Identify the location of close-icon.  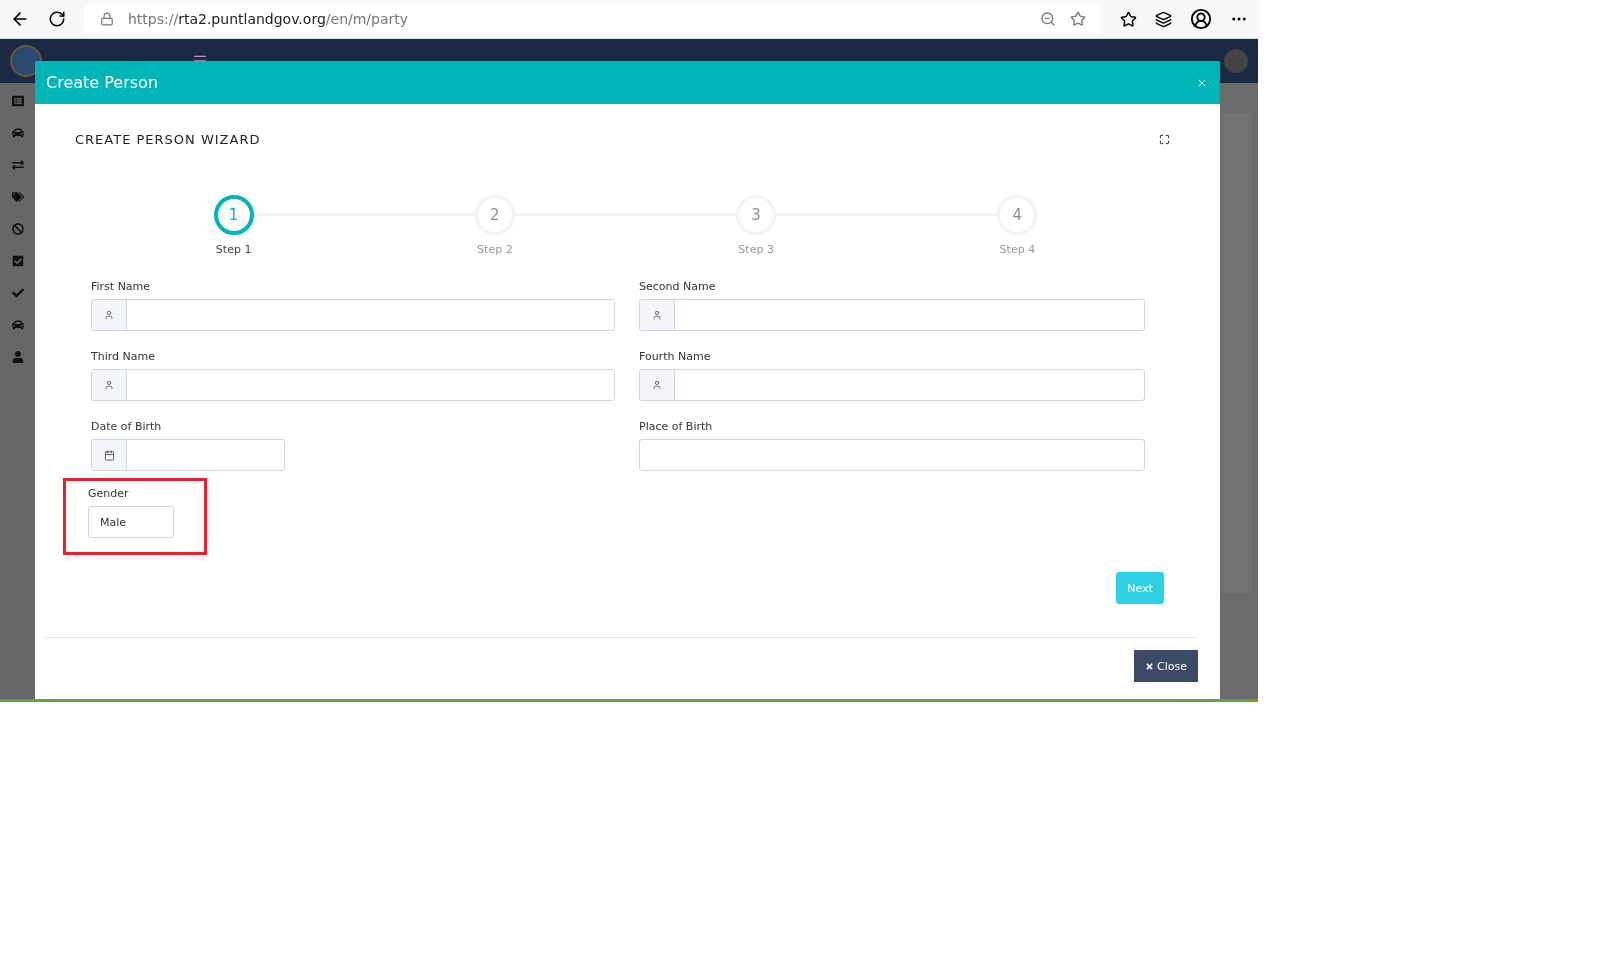
(1149, 666).